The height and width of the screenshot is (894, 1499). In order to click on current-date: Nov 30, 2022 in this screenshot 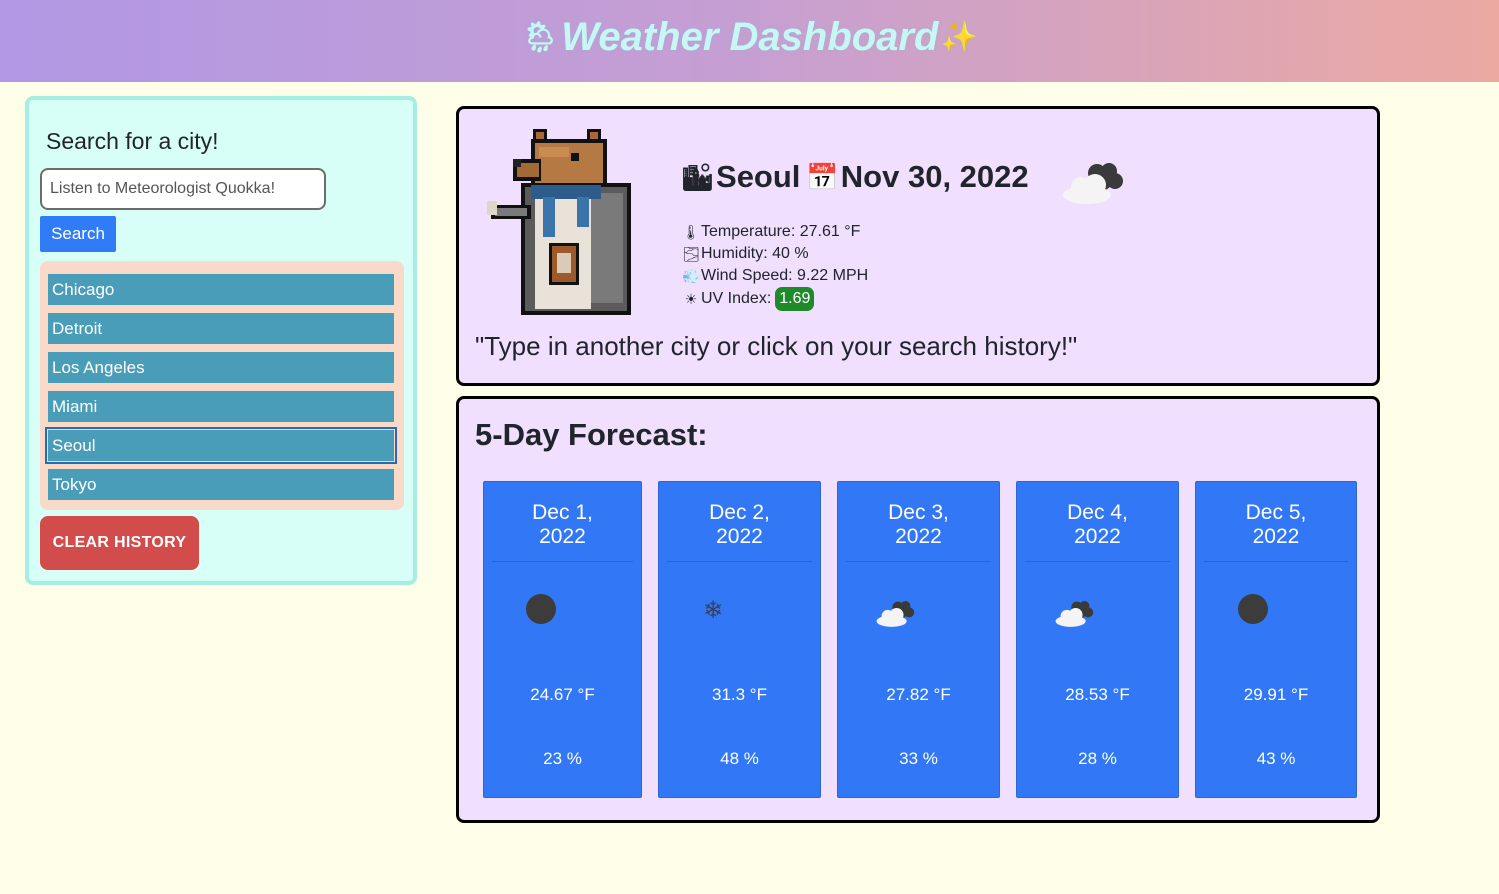, I will do `click(934, 176)`.